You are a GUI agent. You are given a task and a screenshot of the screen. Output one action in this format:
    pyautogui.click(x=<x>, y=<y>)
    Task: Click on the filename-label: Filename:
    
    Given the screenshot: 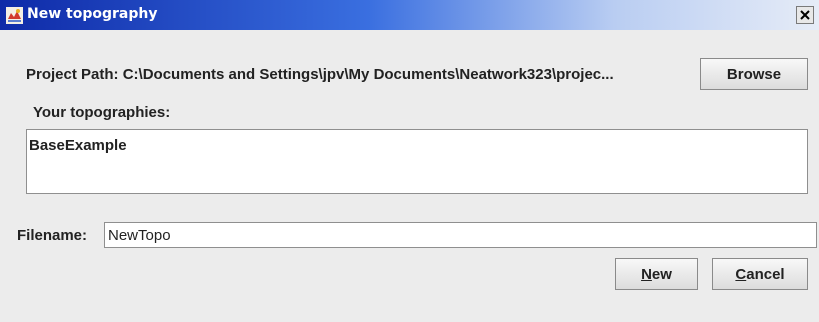 What is the action you would take?
    pyautogui.click(x=52, y=235)
    